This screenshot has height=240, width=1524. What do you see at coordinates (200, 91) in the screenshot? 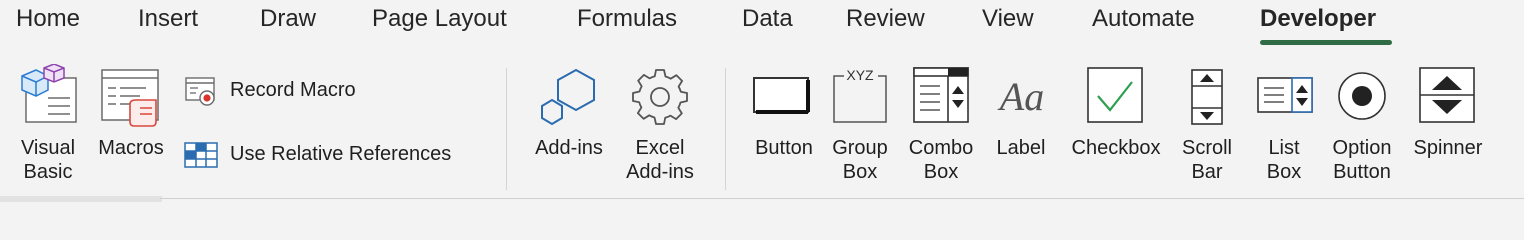
I see `record-macro-icon` at bounding box center [200, 91].